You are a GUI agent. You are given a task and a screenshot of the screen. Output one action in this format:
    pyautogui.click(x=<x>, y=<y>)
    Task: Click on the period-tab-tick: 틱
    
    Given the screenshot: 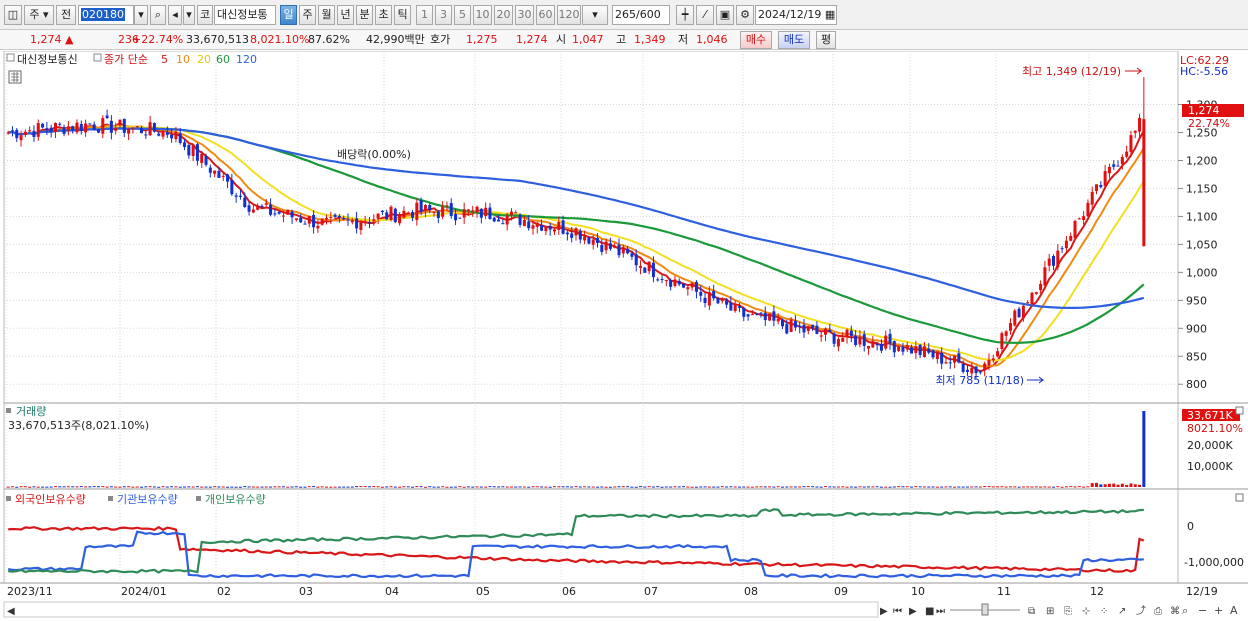 What is the action you would take?
    pyautogui.click(x=402, y=15)
    